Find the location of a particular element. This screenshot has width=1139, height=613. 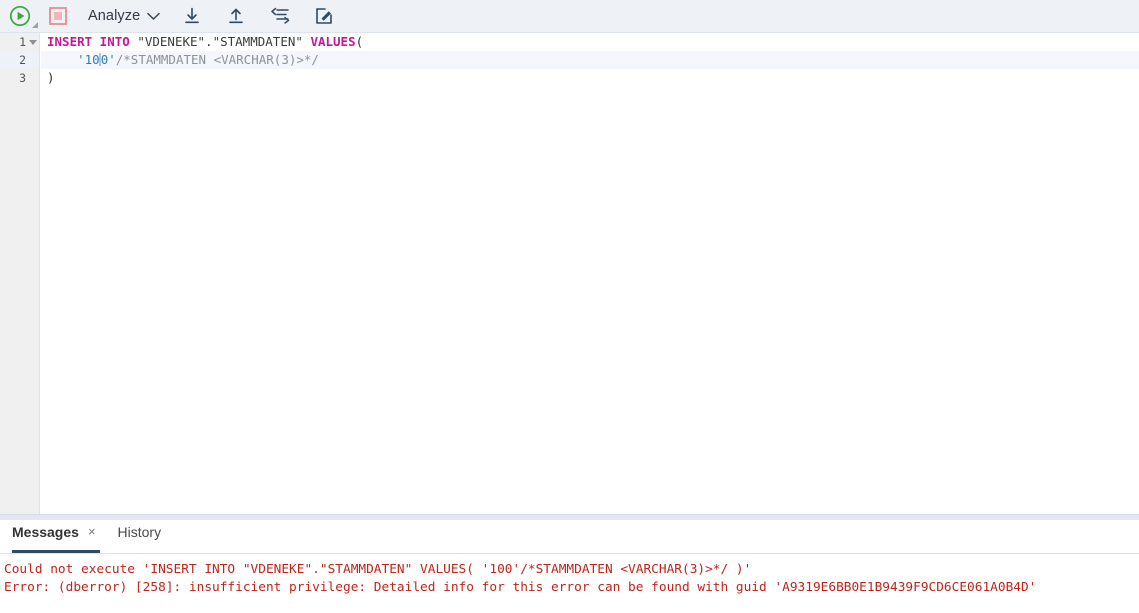

token-plain: ) is located at coordinates (51, 77).